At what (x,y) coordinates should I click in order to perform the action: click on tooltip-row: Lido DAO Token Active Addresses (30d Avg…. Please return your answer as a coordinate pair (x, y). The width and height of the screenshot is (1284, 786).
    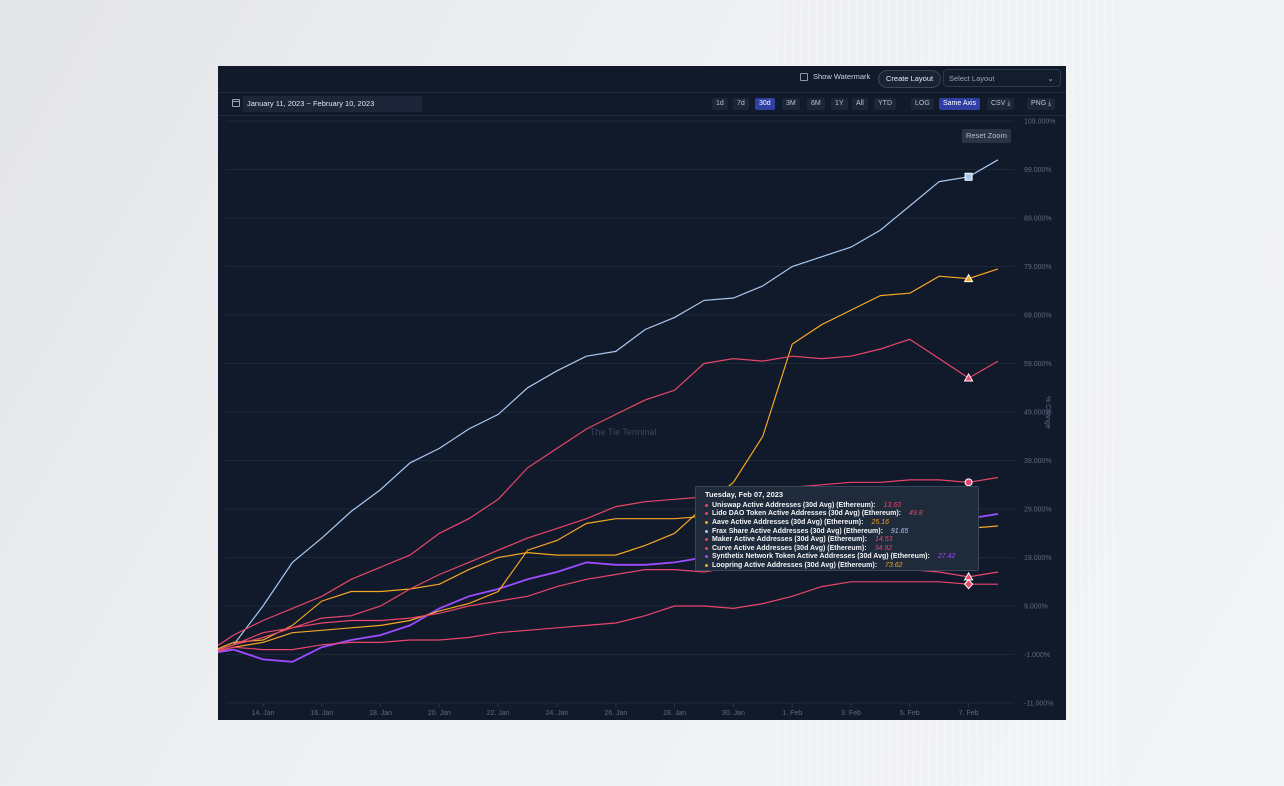
    Looking at the image, I should click on (837, 514).